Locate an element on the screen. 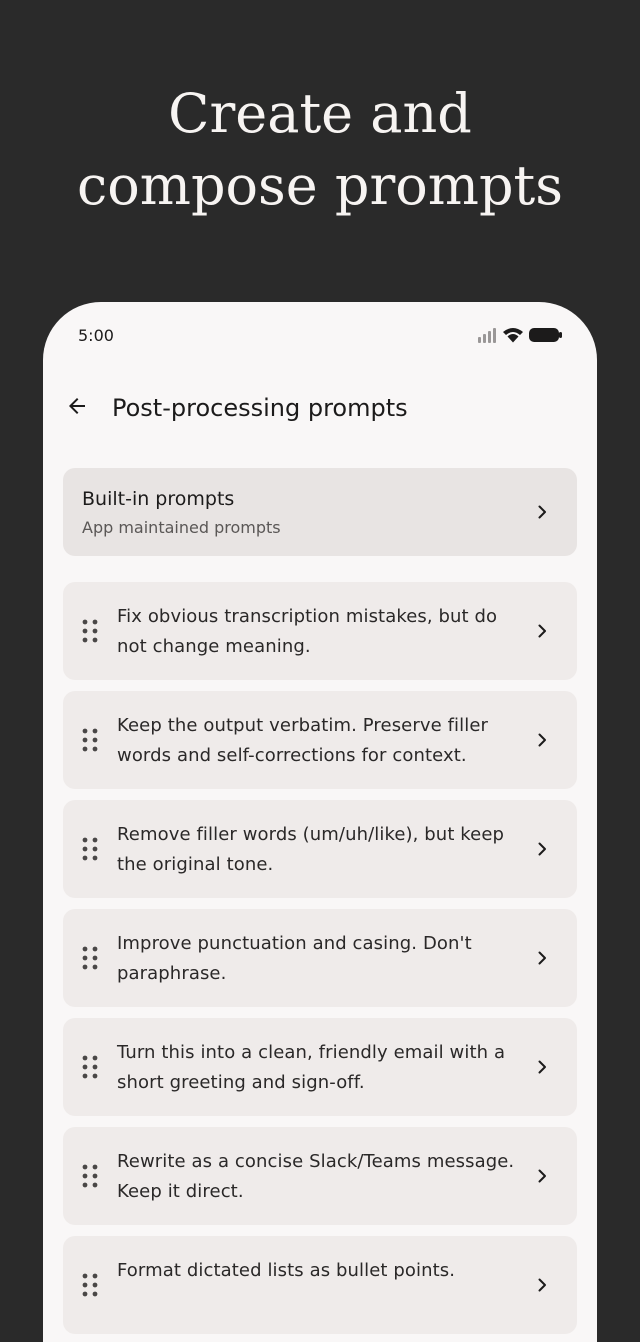  builtin-prompts-subtitle: App maintained prompts is located at coordinates (181, 527).